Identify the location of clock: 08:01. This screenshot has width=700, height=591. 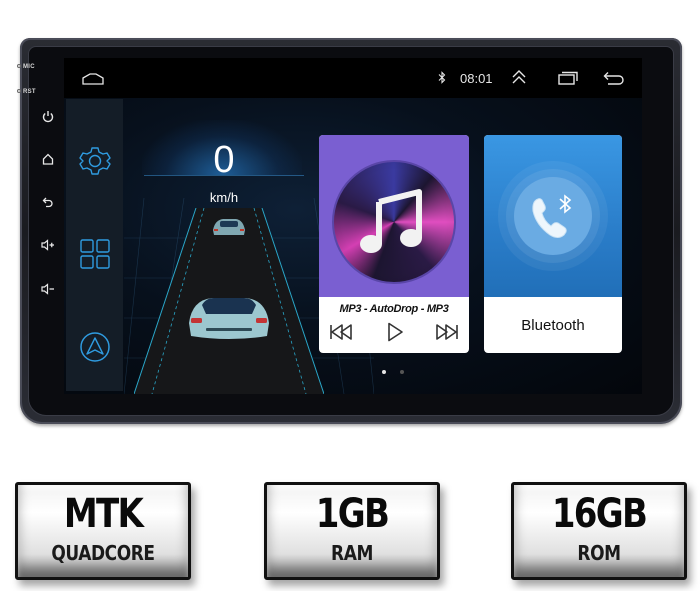
(476, 78).